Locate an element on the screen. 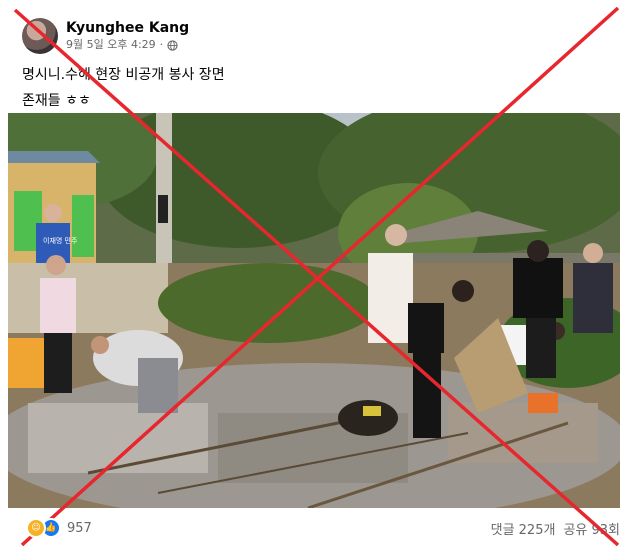 The width and height of the screenshot is (630, 550). avatar is located at coordinates (40, 36).